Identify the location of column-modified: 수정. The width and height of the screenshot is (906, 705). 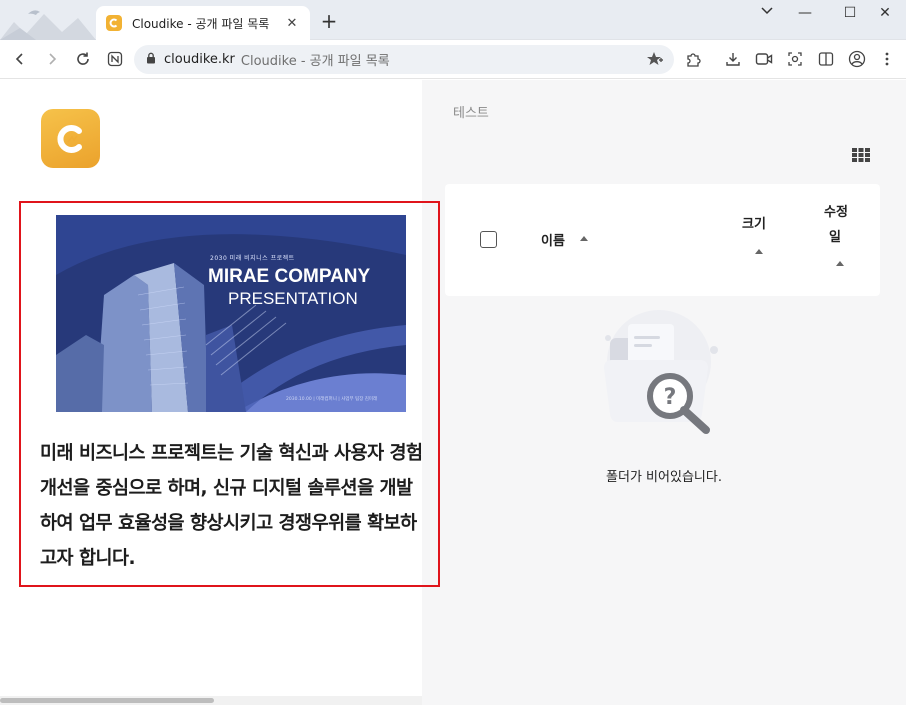
(836, 210).